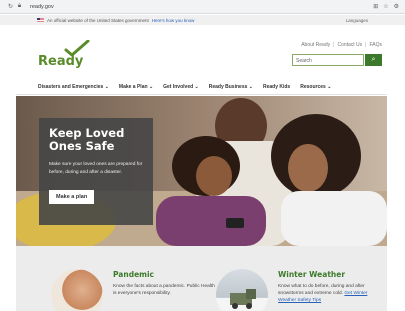 This screenshot has height=311, width=405. Describe the element at coordinates (72, 197) in the screenshot. I see `make-a-plan-button: Make a plan` at that location.